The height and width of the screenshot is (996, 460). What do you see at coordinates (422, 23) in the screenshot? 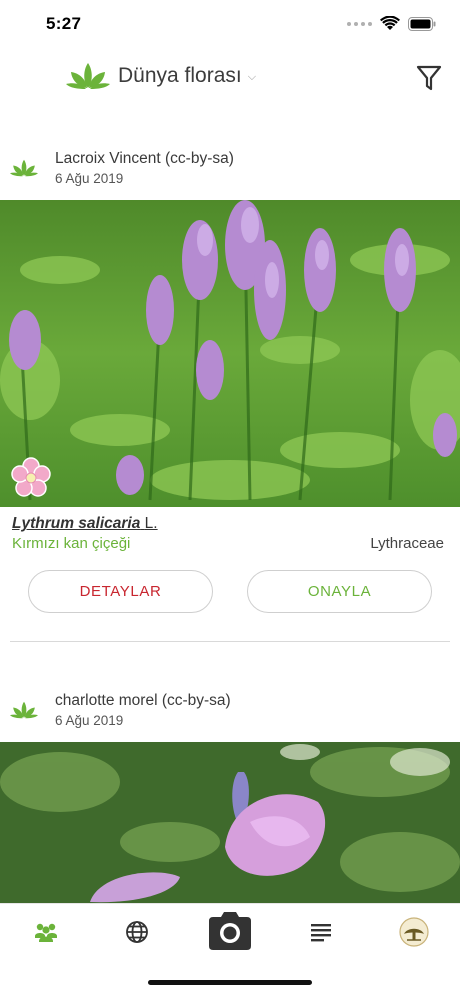
I see `battery-icon` at bounding box center [422, 23].